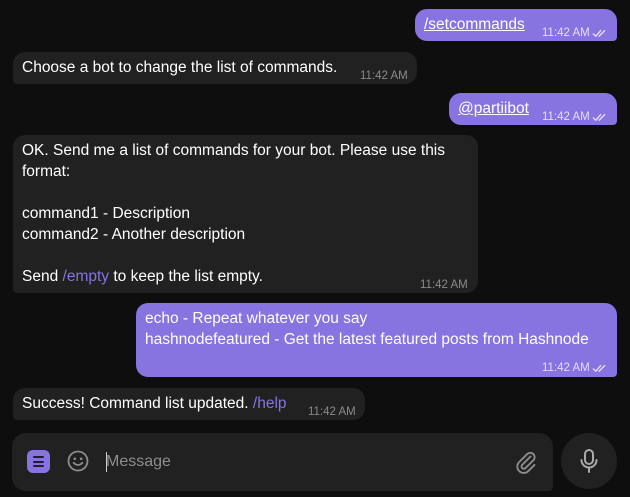 This screenshot has width=630, height=497. What do you see at coordinates (86, 276) in the screenshot?
I see `command-link: /empty` at bounding box center [86, 276].